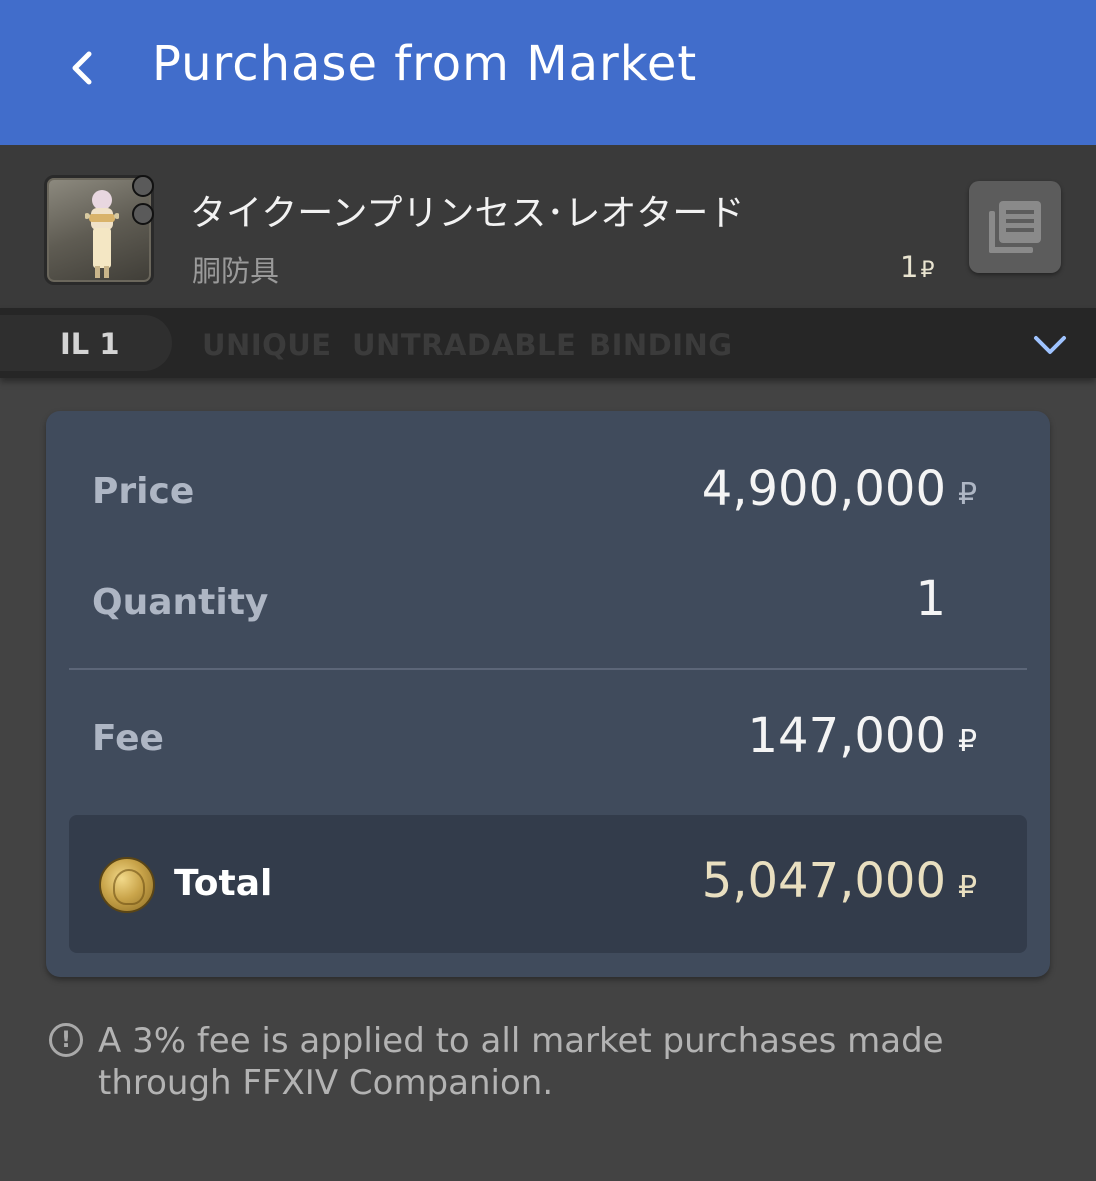  I want to click on item-details-button, so click(1015, 227).